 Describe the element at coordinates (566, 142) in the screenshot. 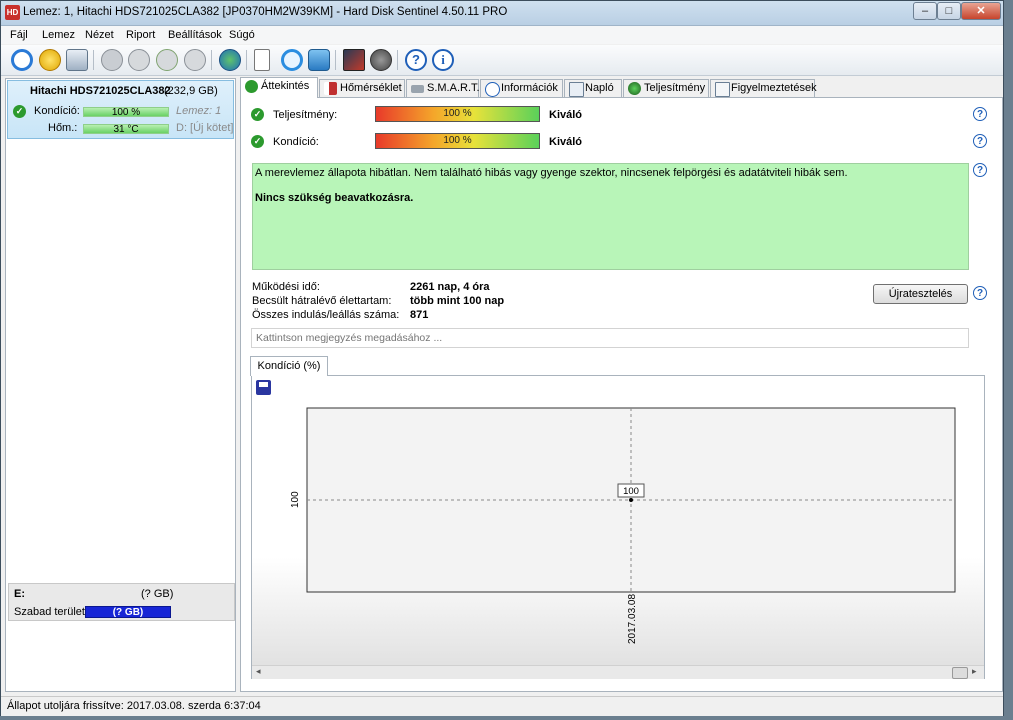

I see `condition-rating: Kiváló` at that location.